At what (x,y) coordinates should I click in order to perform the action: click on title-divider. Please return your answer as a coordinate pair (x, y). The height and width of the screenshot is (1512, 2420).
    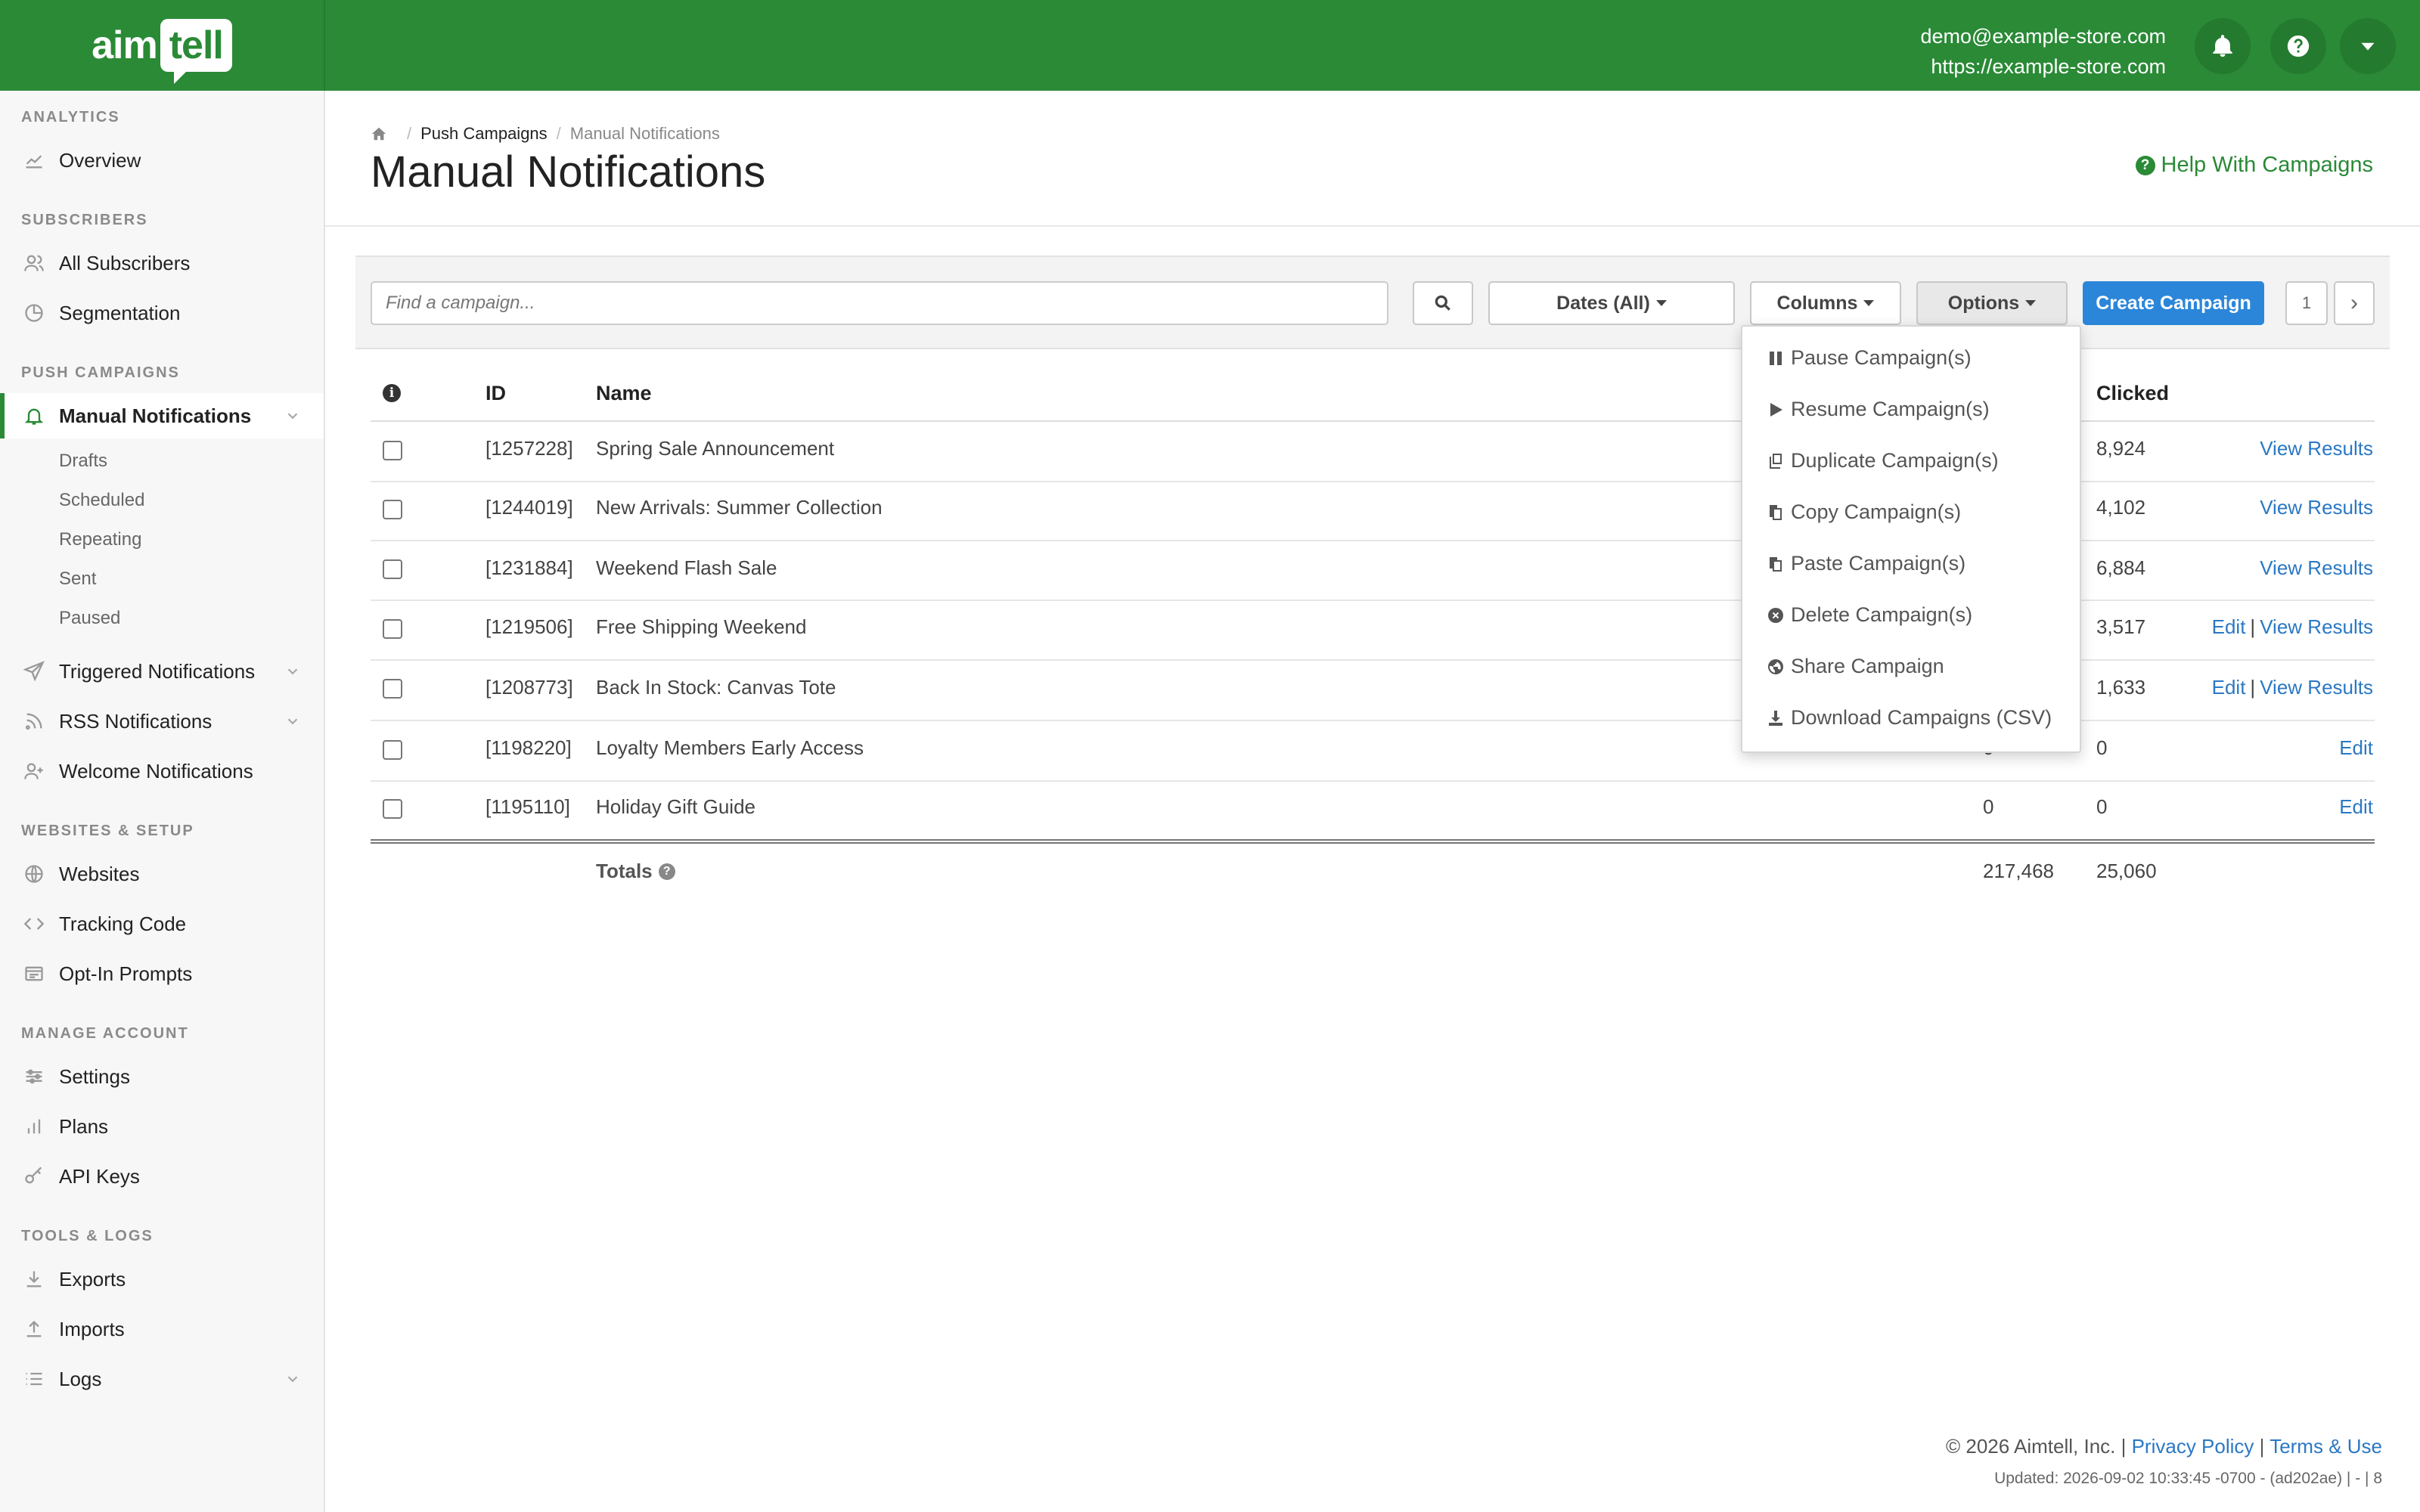
    Looking at the image, I should click on (1372, 226).